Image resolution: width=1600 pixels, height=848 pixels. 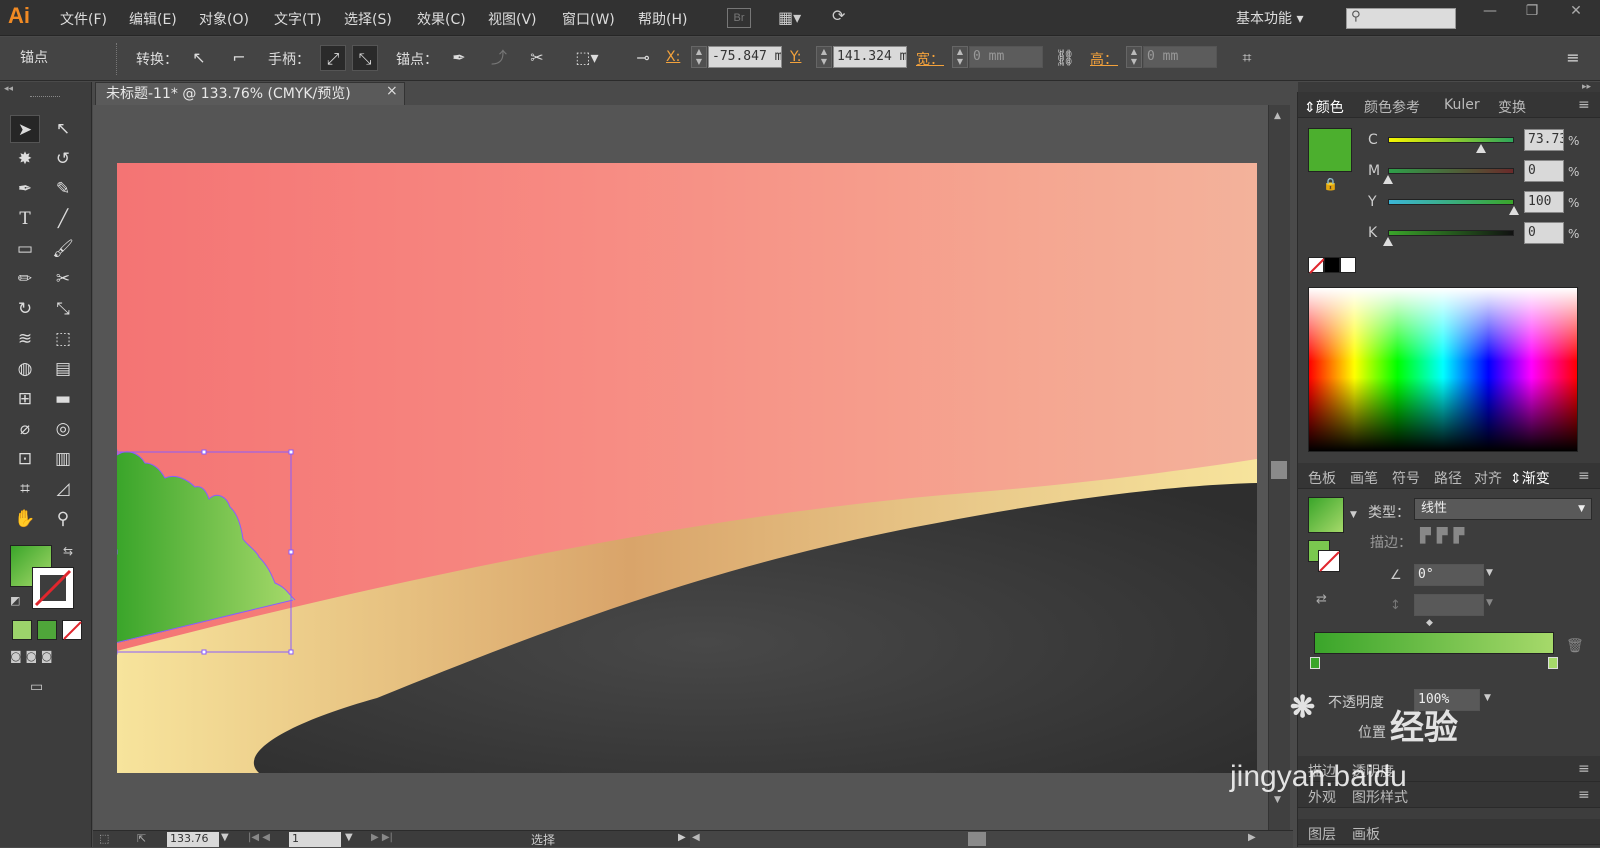 I want to click on rectangle-tool-icon: ▭, so click(x=25, y=249).